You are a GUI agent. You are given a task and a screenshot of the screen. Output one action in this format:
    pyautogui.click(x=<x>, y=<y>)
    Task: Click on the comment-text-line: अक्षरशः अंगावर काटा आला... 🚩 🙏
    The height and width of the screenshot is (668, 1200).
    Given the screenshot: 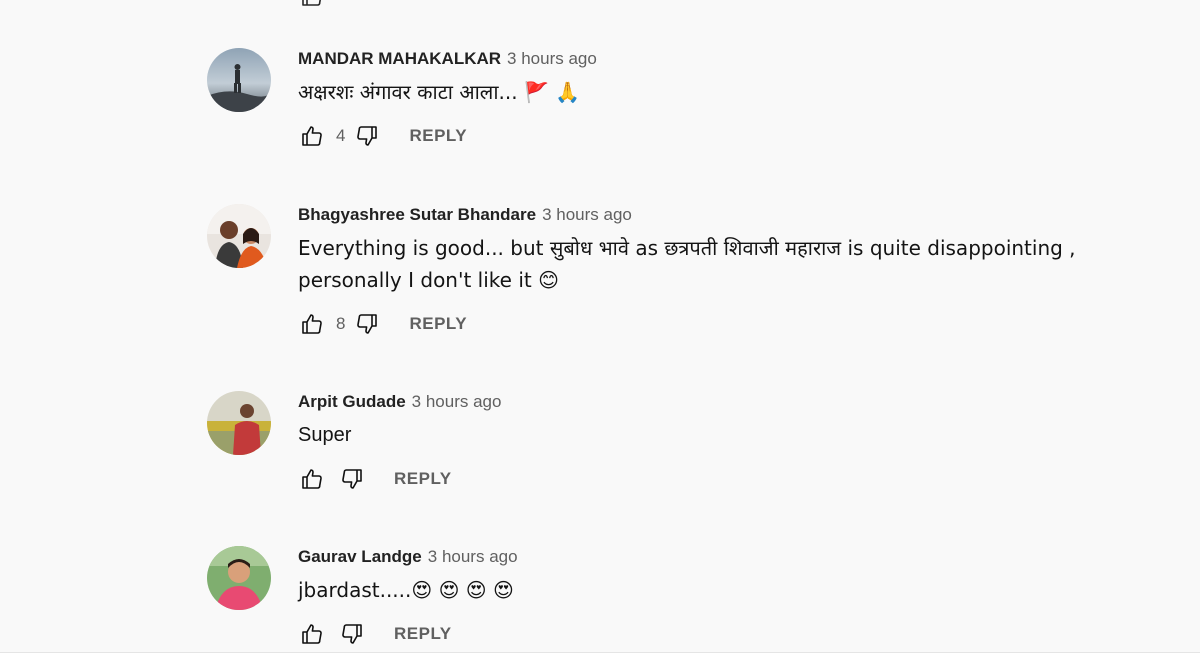 What is the action you would take?
    pyautogui.click(x=439, y=92)
    